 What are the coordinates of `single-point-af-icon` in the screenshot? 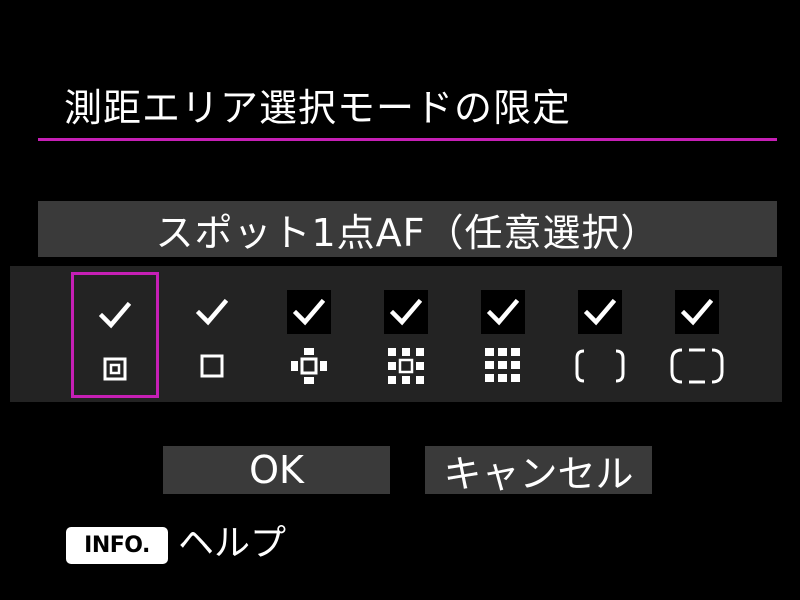 It's located at (212, 366).